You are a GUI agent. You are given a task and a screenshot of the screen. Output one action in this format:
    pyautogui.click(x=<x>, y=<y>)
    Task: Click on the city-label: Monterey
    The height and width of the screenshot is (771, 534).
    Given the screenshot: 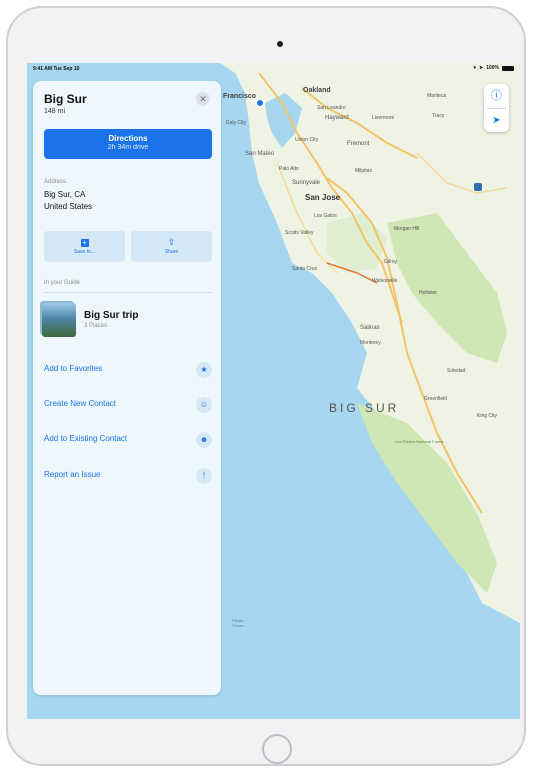 What is the action you would take?
    pyautogui.click(x=370, y=343)
    